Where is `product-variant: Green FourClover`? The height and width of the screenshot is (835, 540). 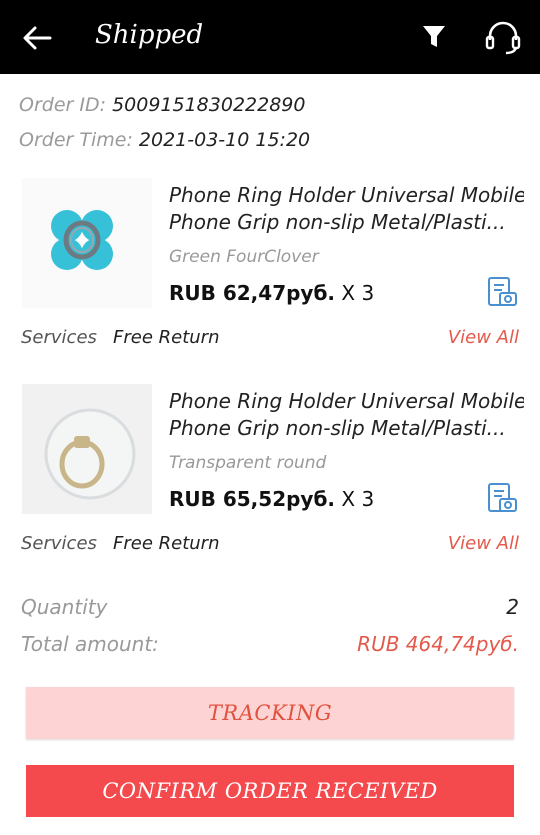 product-variant: Green FourClover is located at coordinates (244, 257).